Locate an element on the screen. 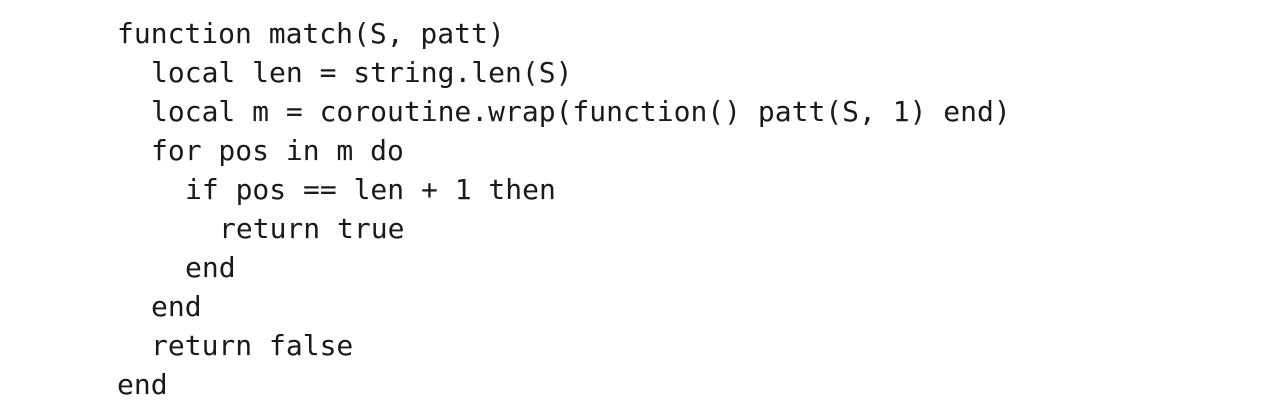 This screenshot has height=419, width=1262. code-line-end-for: end is located at coordinates (176, 306).